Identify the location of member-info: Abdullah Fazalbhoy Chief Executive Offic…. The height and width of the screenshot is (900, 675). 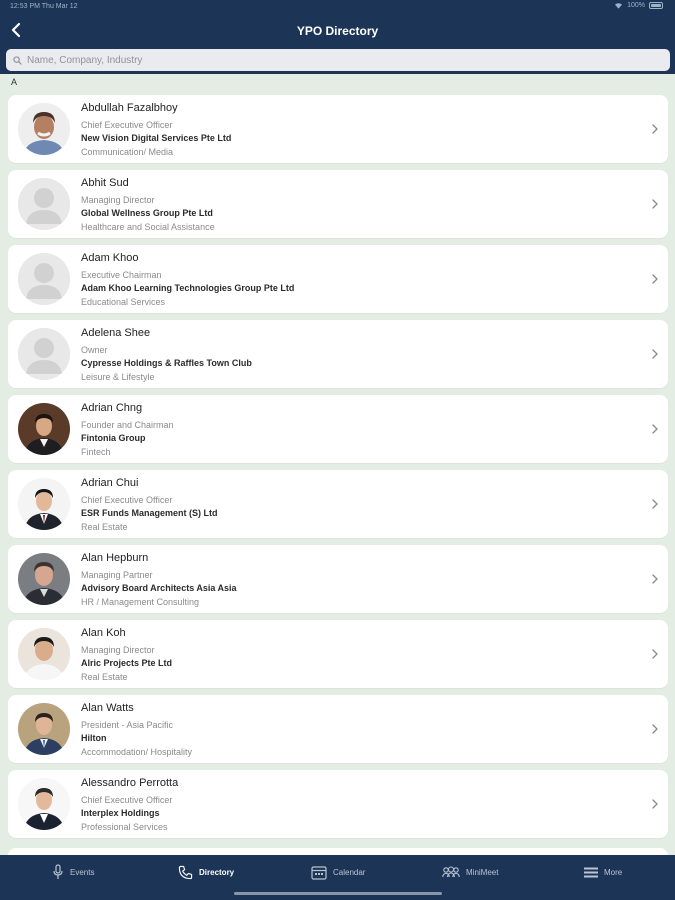
(351, 130).